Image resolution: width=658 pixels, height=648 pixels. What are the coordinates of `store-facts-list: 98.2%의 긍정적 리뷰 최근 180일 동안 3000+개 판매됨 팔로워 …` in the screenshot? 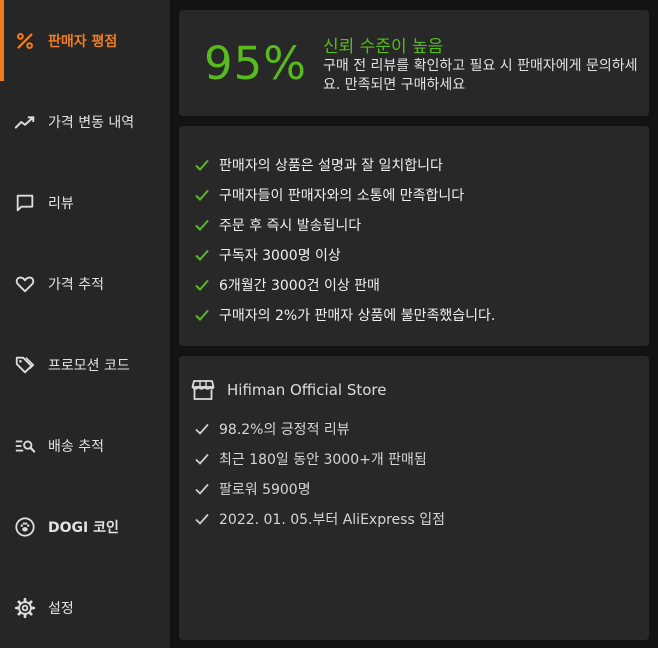 It's located at (319, 474).